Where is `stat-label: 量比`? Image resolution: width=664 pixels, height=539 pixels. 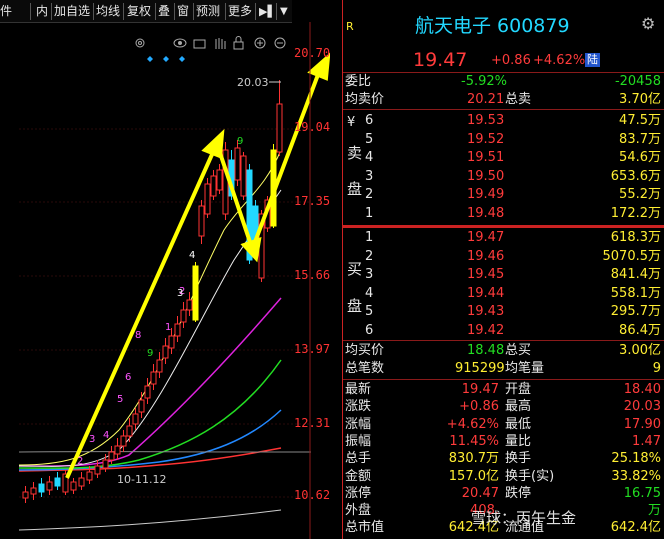
stat-label: 量比 is located at coordinates (518, 441).